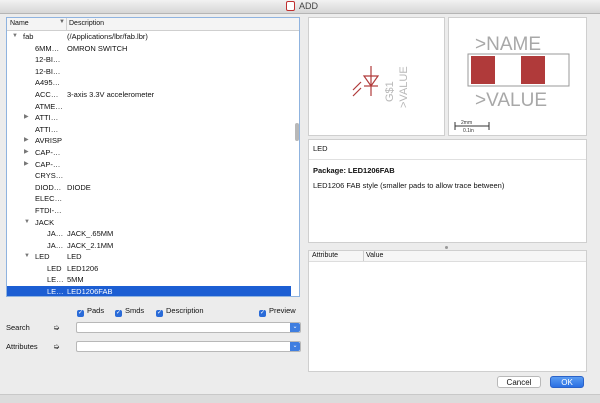  What do you see at coordinates (149, 49) in the screenshot?
I see `tree-row: 6MM… OMRON SWITCH` at bounding box center [149, 49].